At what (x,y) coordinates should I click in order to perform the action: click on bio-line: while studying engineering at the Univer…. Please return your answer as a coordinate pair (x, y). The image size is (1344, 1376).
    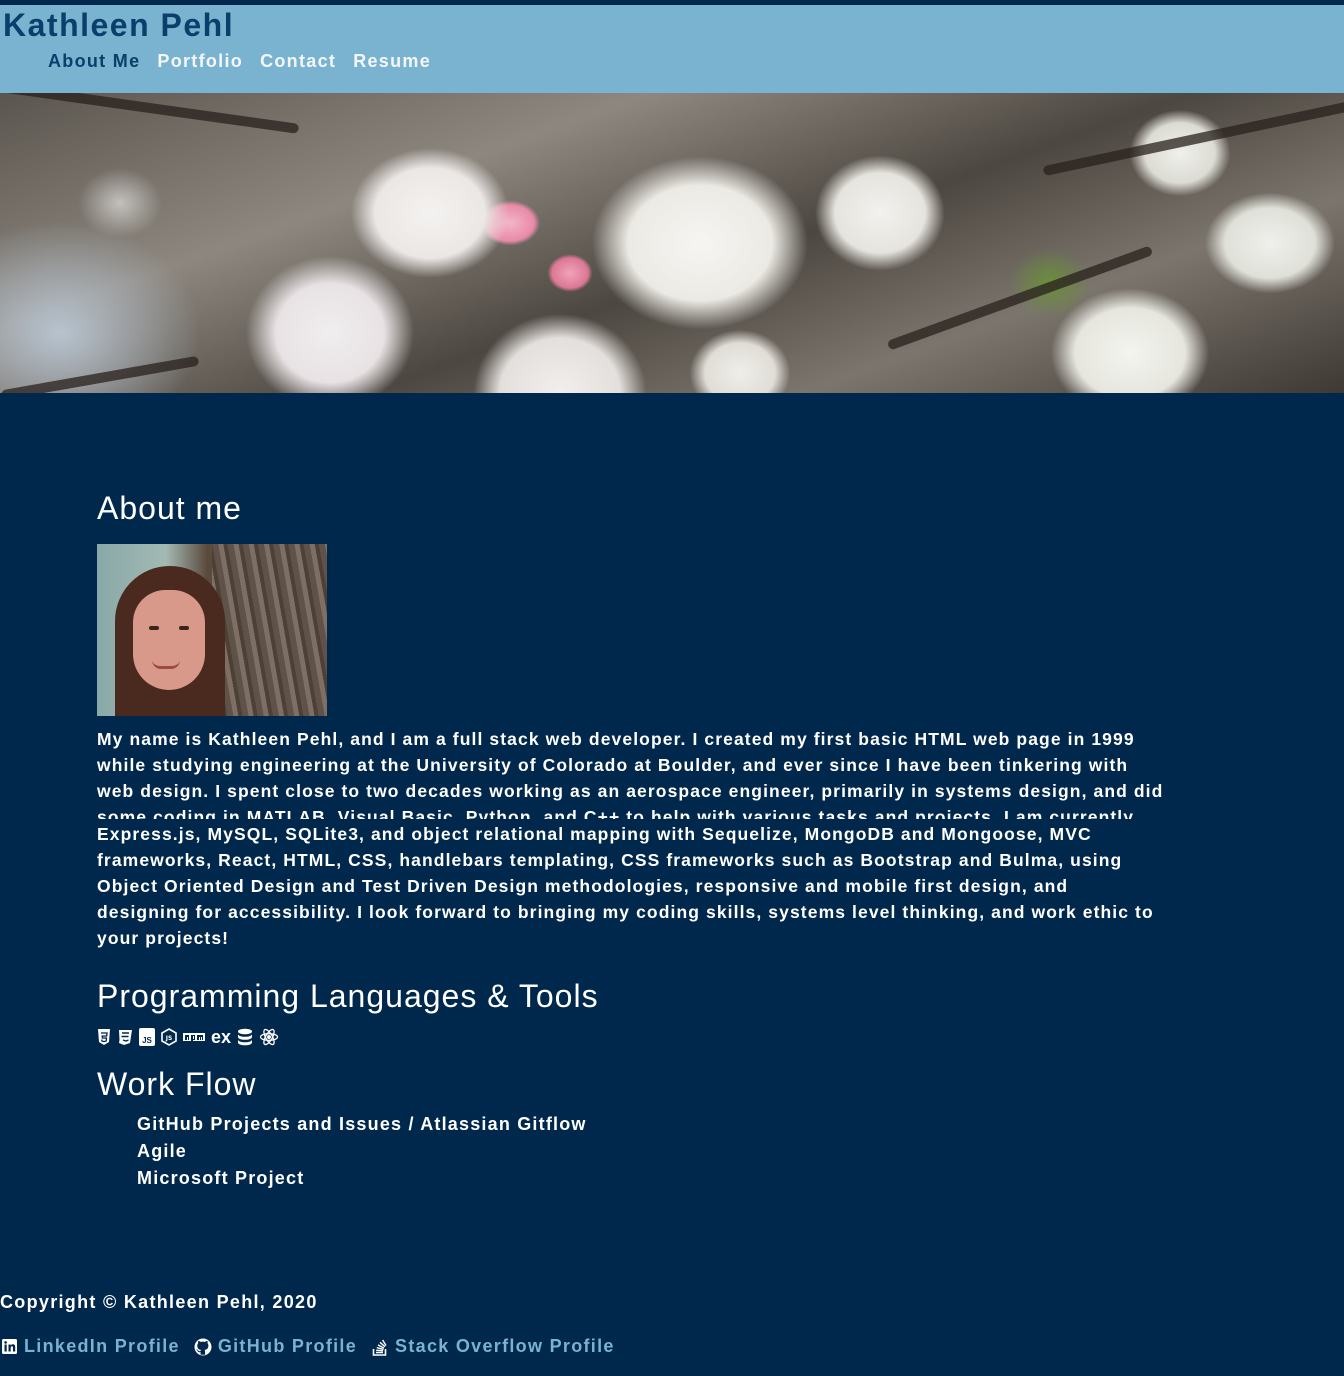
    Looking at the image, I should click on (613, 765).